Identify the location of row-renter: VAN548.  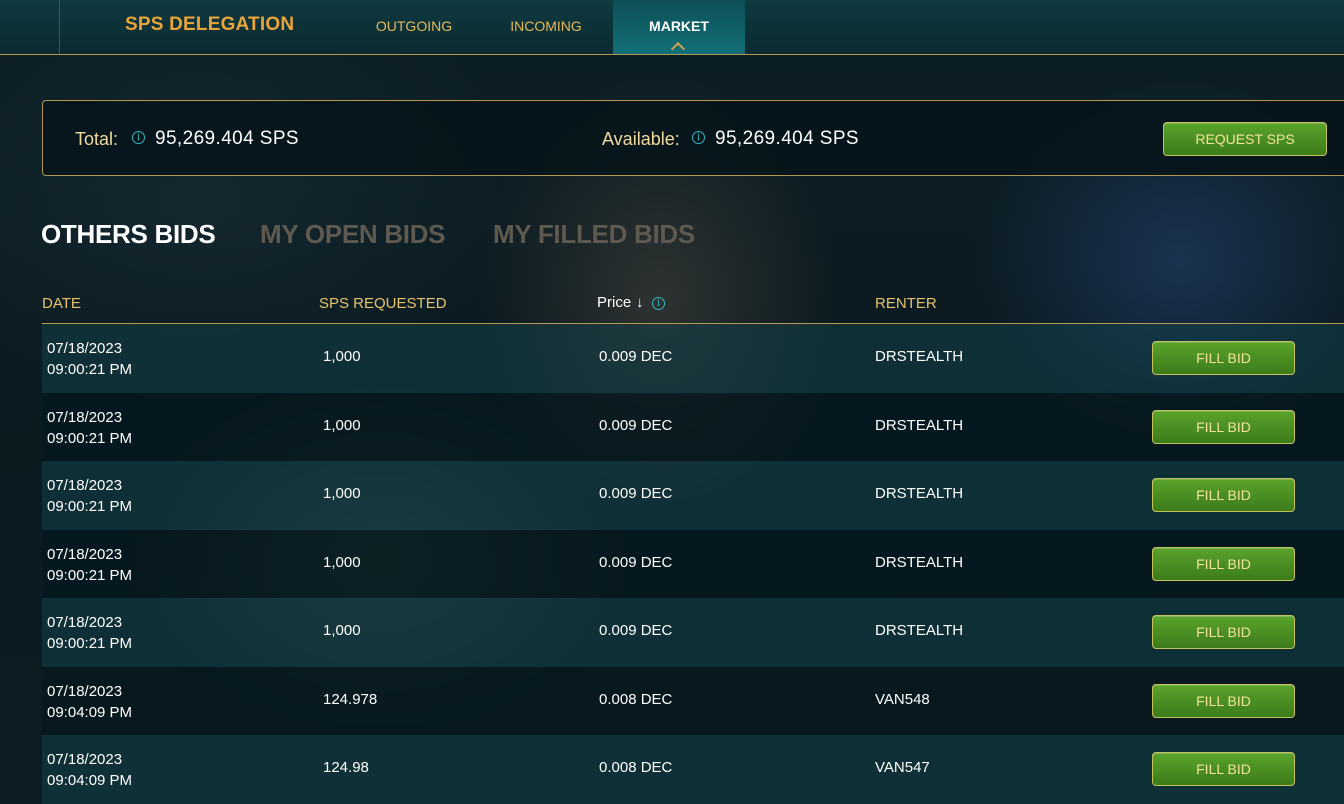
(902, 699).